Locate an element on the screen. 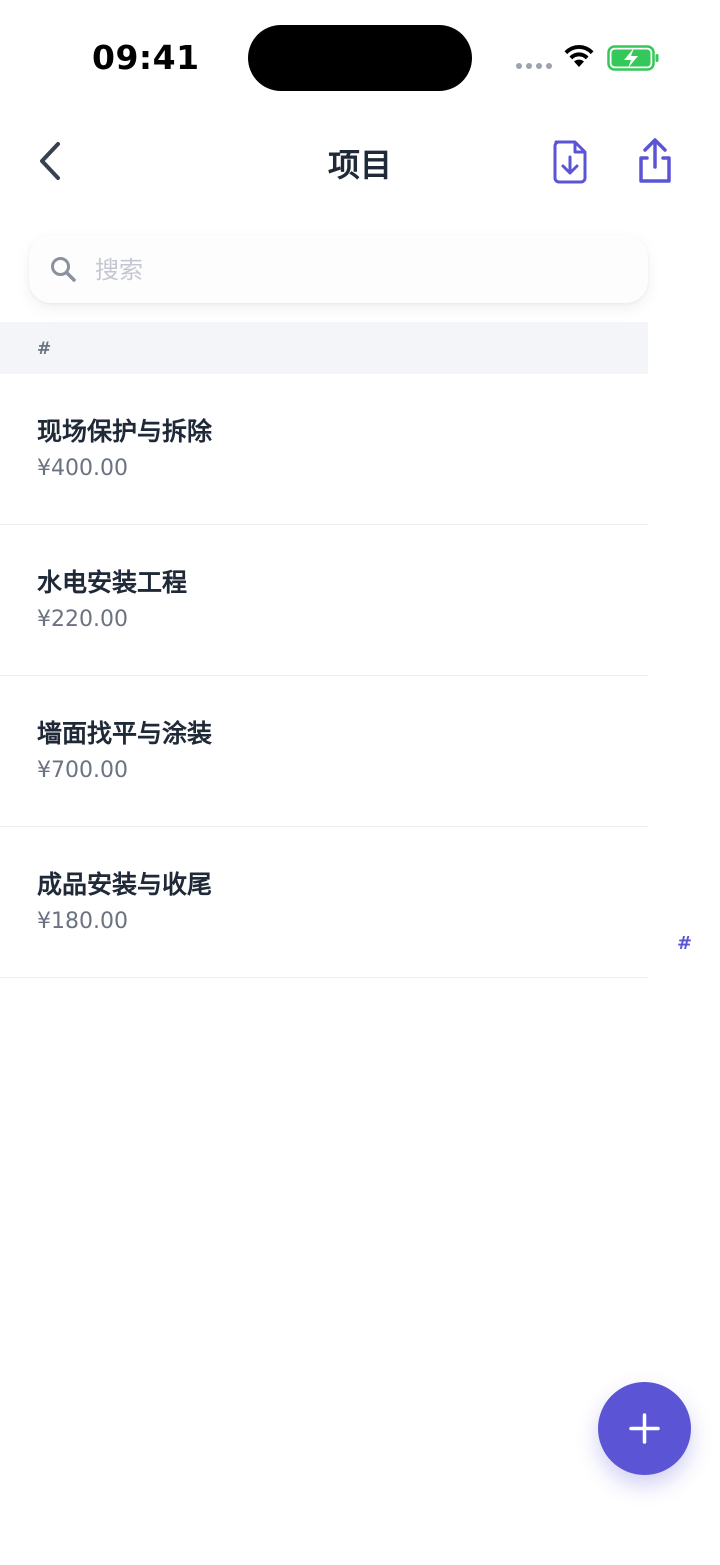  import-button is located at coordinates (570, 162).